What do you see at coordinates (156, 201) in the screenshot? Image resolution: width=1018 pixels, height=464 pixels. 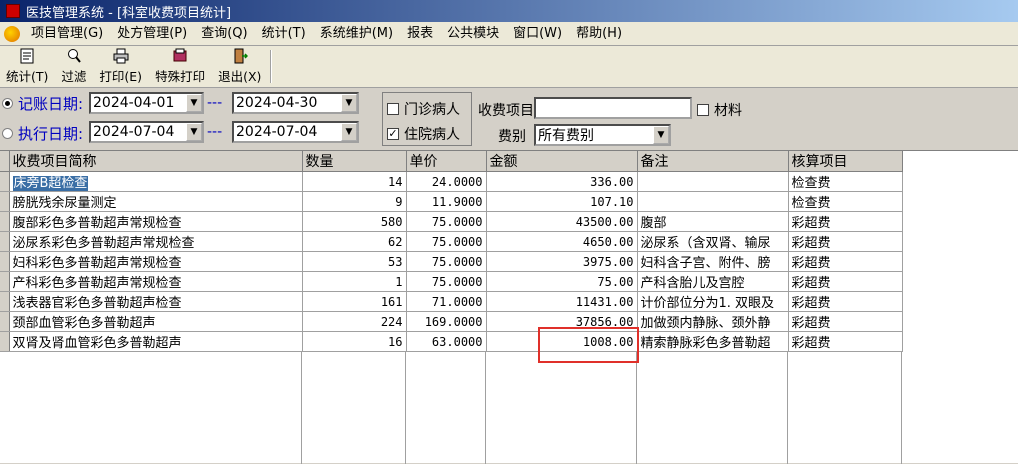 I see `cell-item-name: 膀胱残余尿量测定` at bounding box center [156, 201].